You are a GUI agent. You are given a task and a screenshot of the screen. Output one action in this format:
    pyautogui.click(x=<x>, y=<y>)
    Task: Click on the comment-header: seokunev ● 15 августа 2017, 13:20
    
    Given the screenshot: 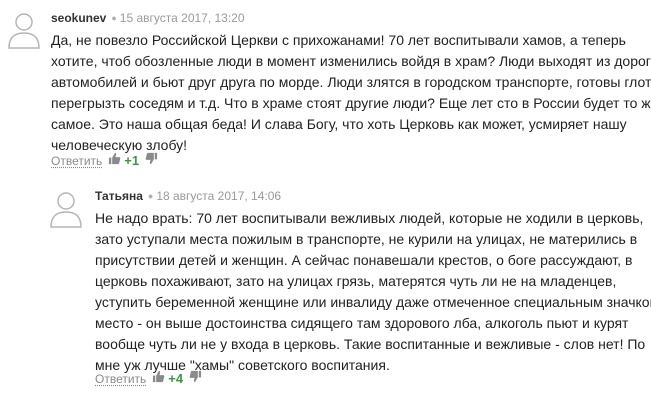 What is the action you would take?
    pyautogui.click(x=148, y=18)
    